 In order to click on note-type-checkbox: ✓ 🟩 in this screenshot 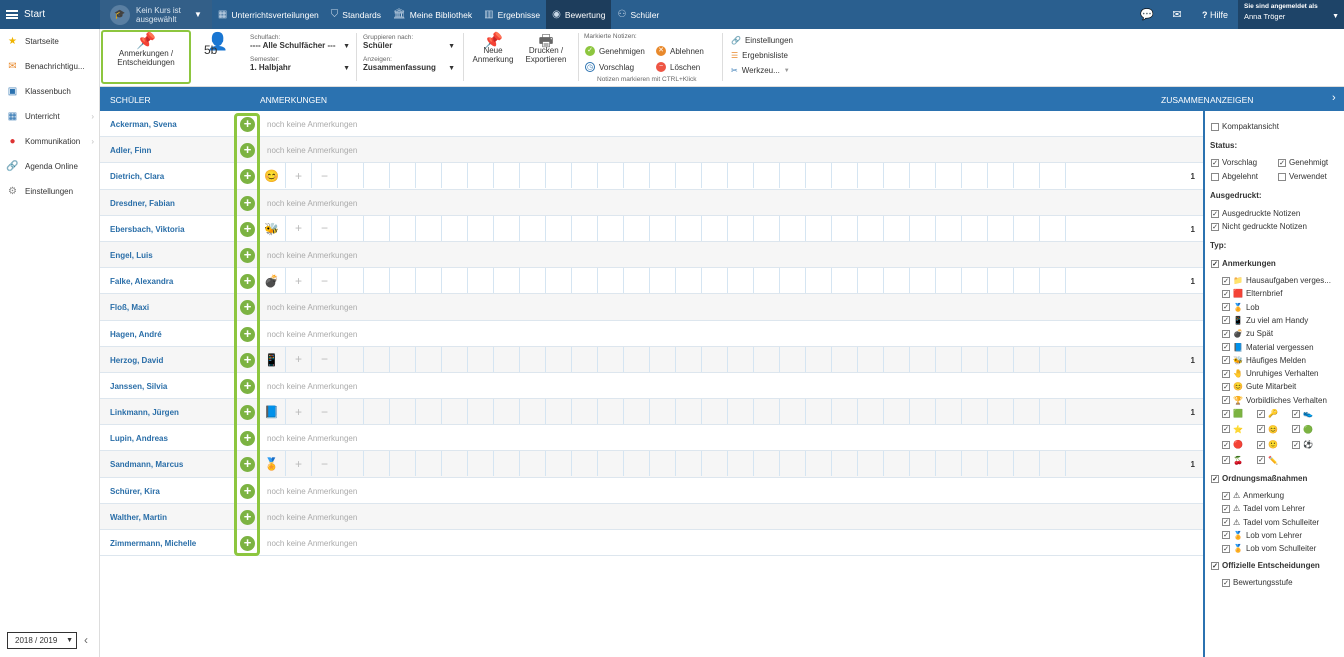, I will do `click(1232, 413)`.